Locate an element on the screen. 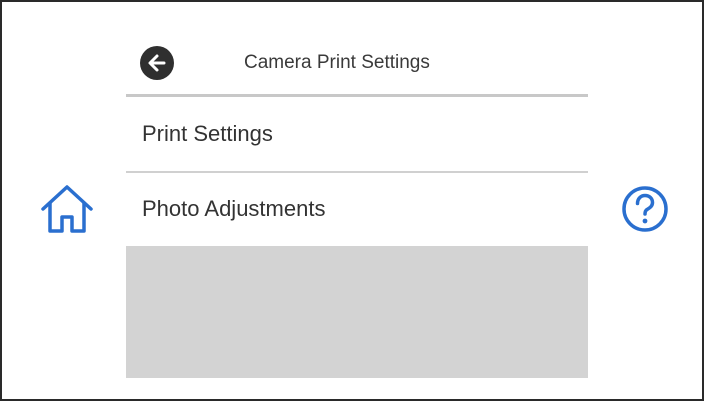 Image resolution: width=704 pixels, height=401 pixels. screen-header: Camera Print Settings is located at coordinates (357, 64).